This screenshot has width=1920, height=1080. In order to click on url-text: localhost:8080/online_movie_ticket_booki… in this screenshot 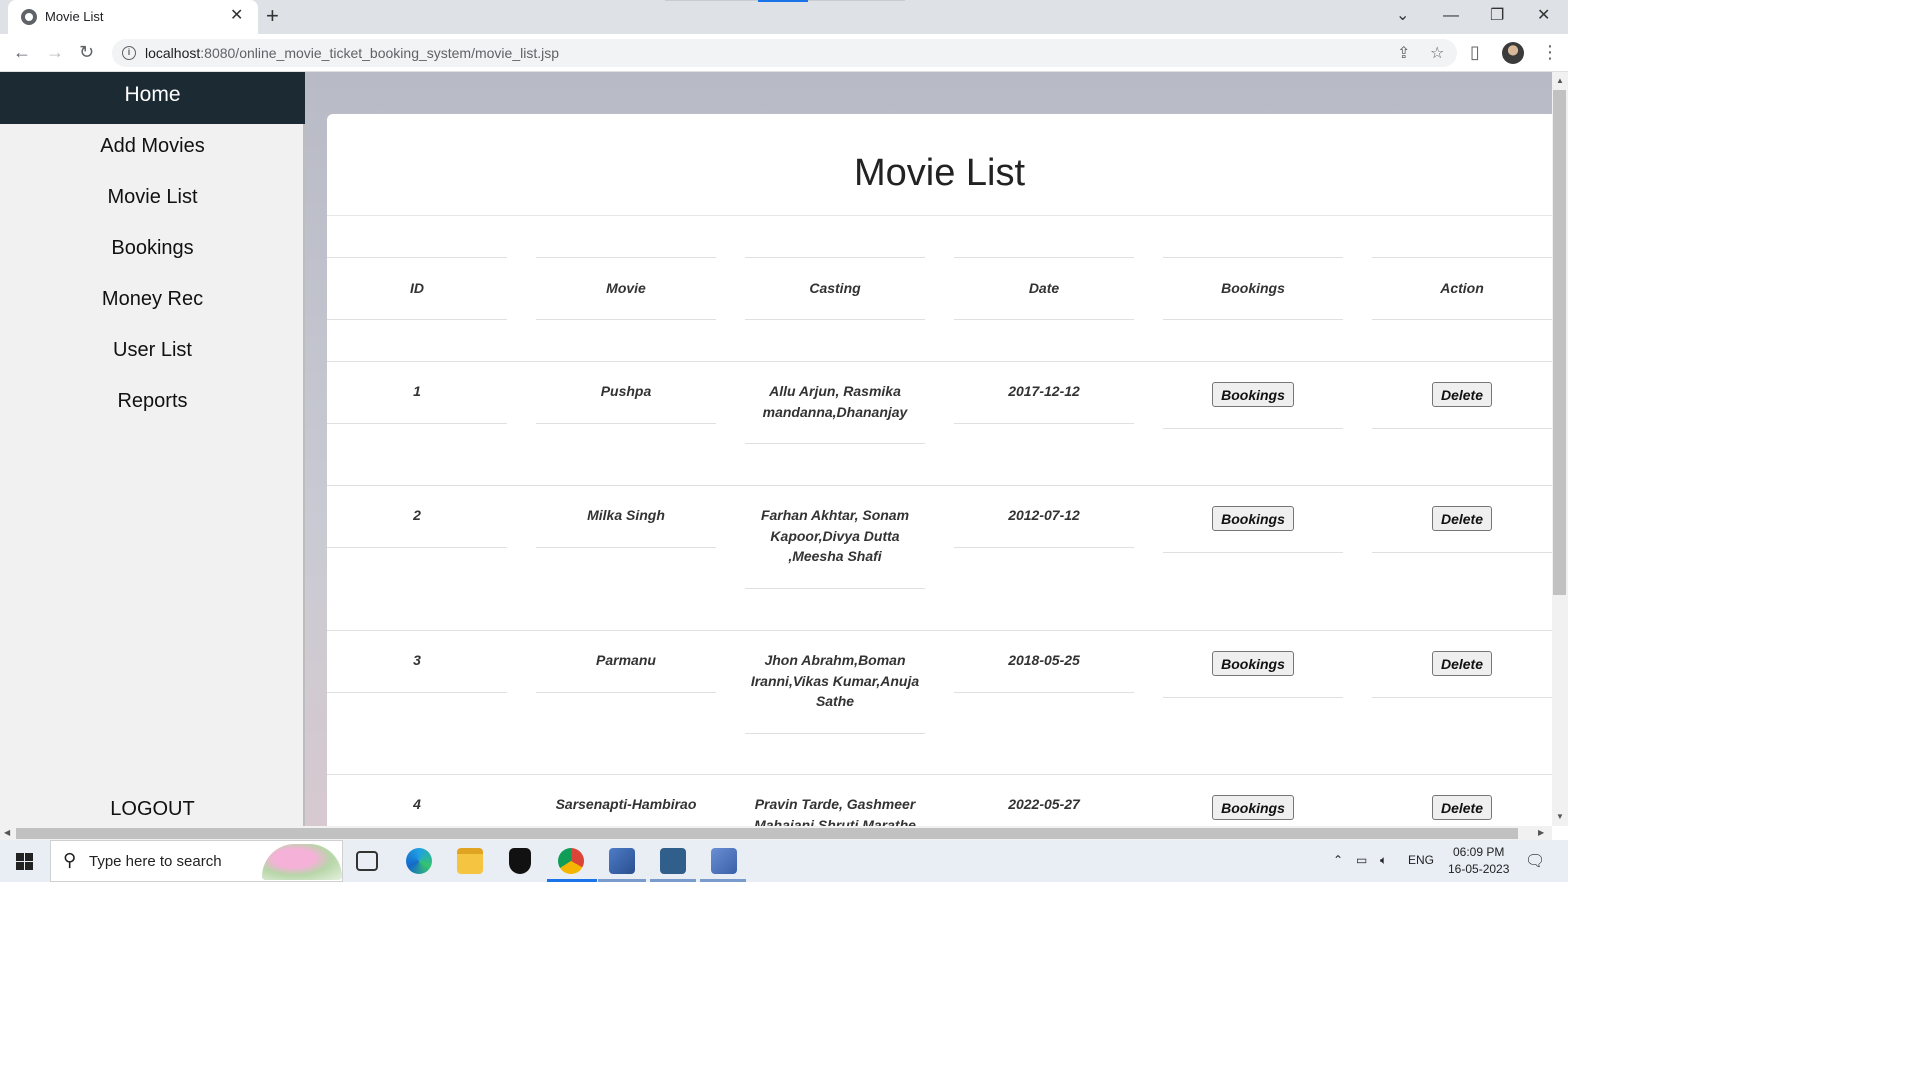, I will do `click(352, 53)`.